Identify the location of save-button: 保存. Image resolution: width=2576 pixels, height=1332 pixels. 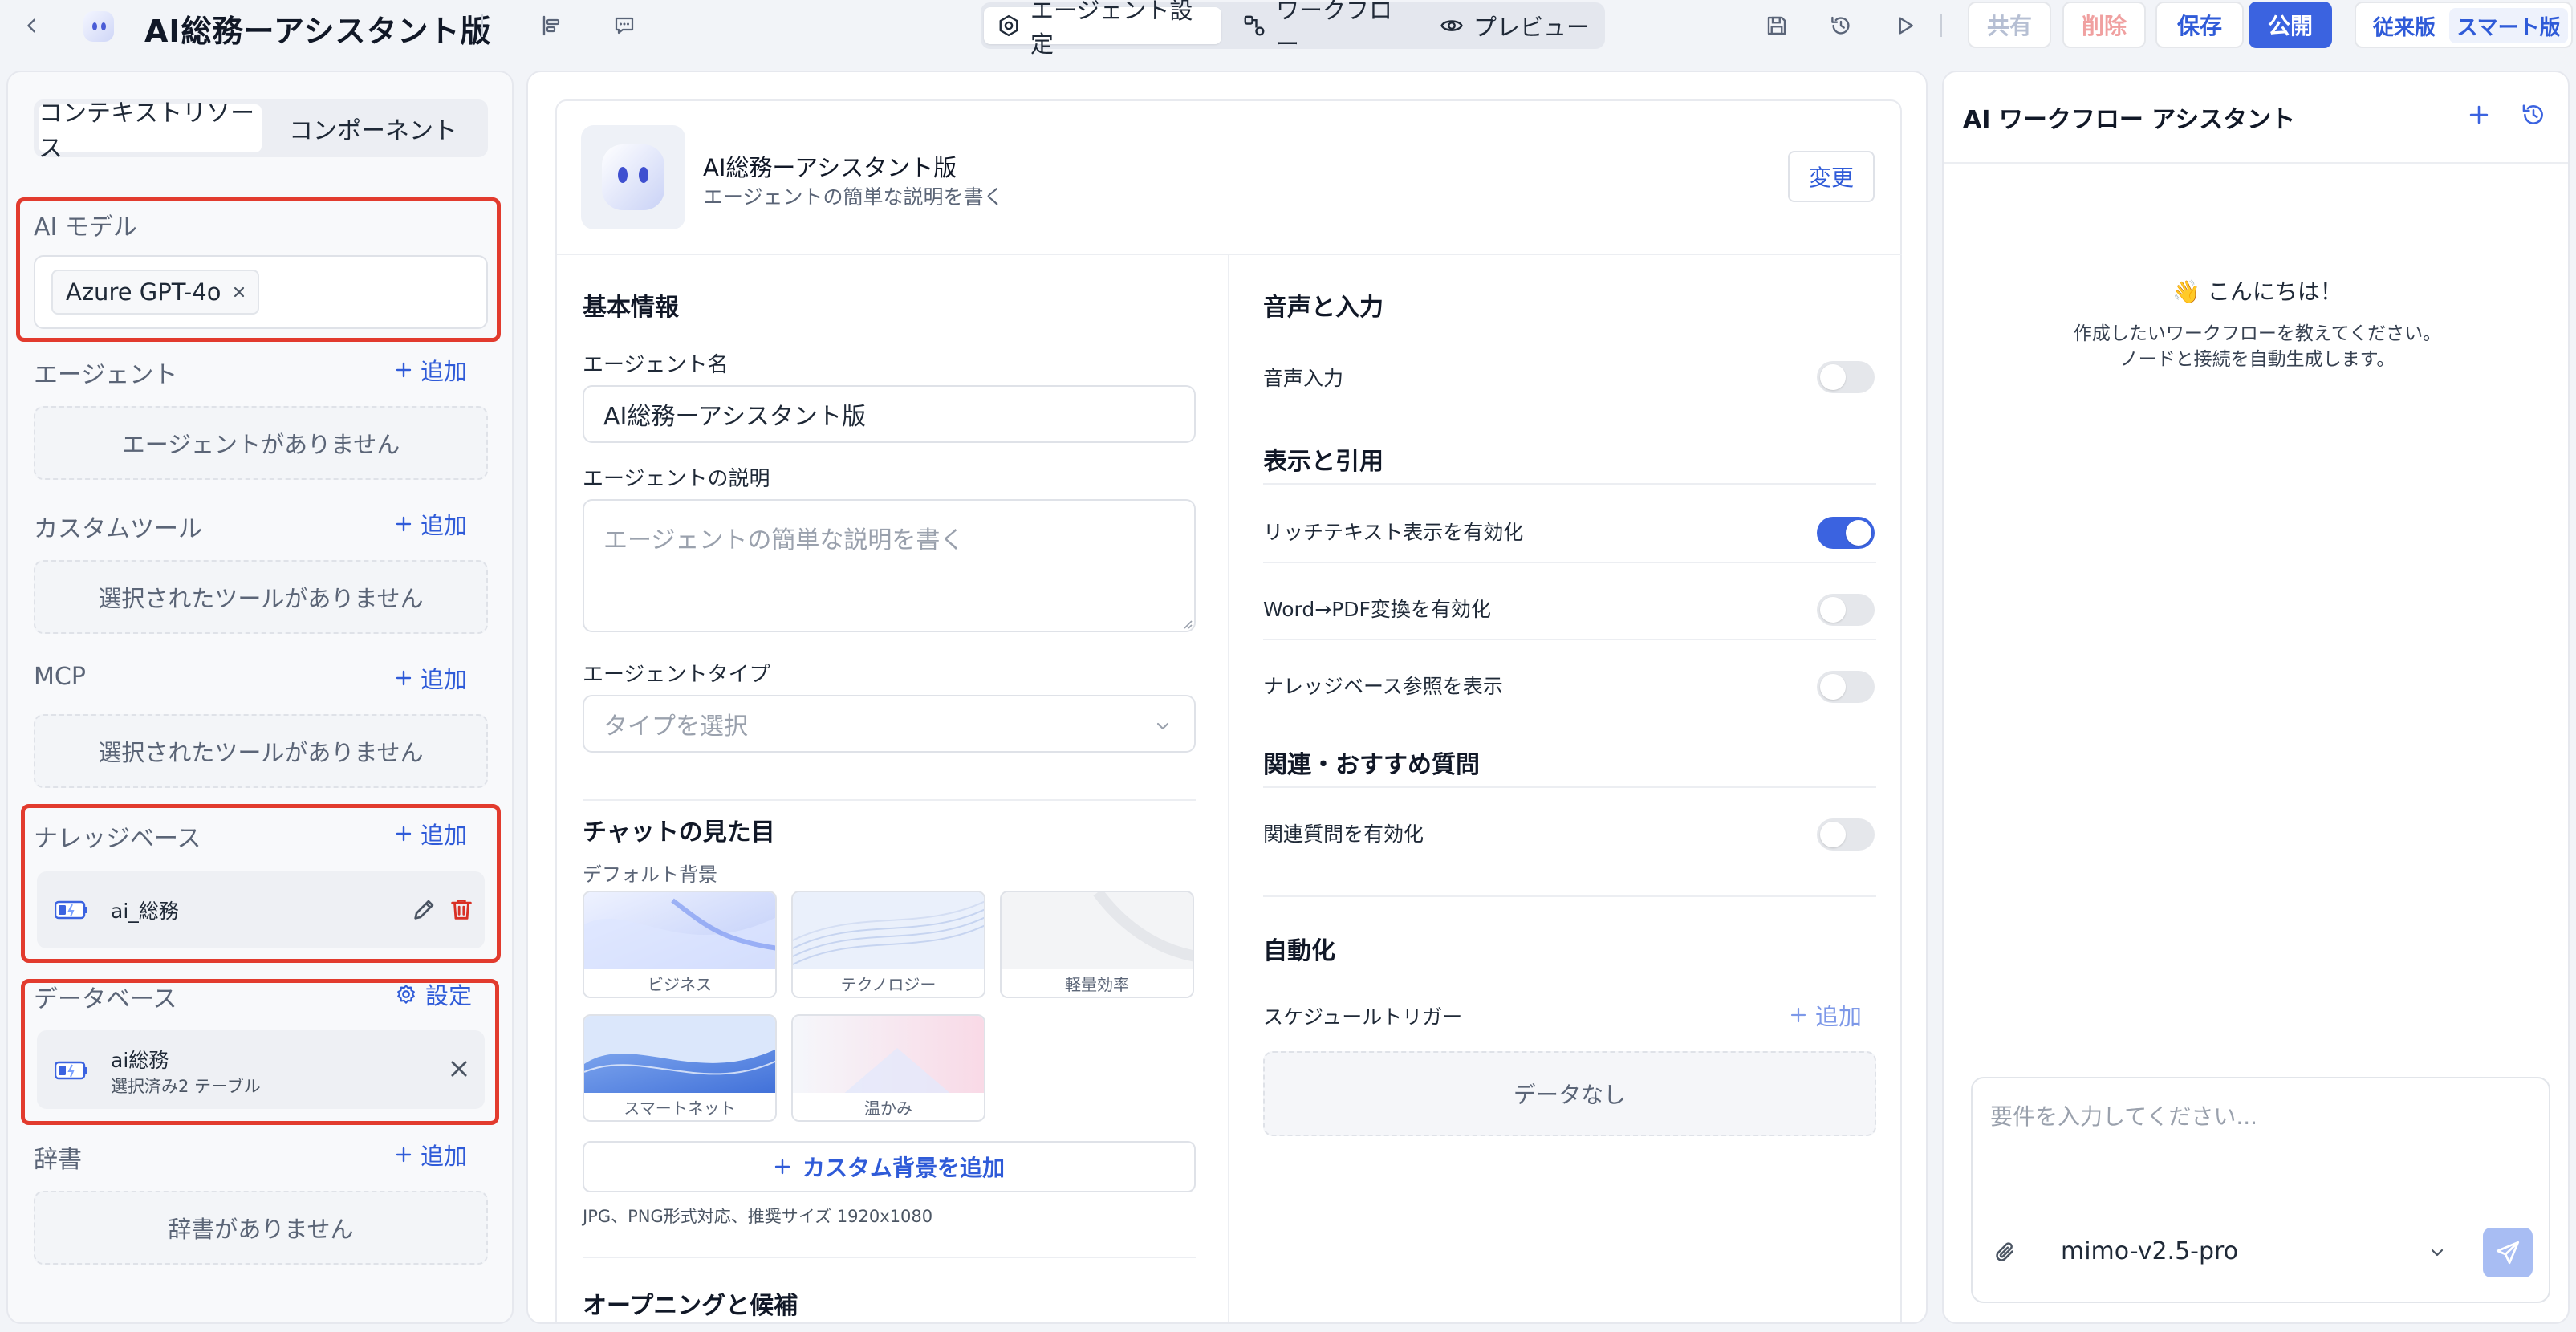
(2199, 25).